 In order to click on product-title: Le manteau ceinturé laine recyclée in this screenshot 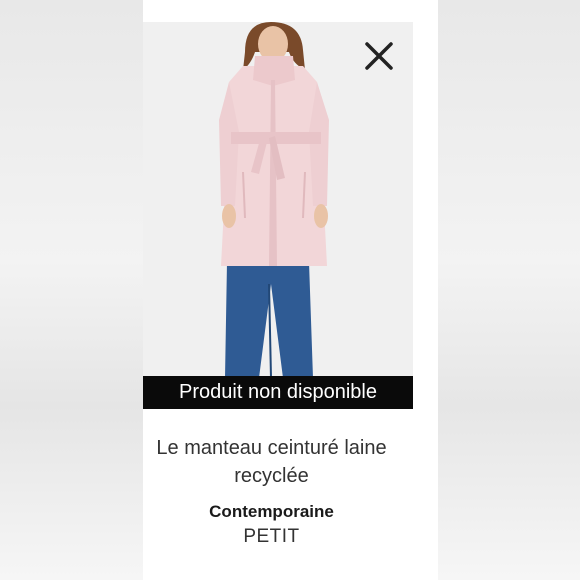, I will do `click(271, 462)`.